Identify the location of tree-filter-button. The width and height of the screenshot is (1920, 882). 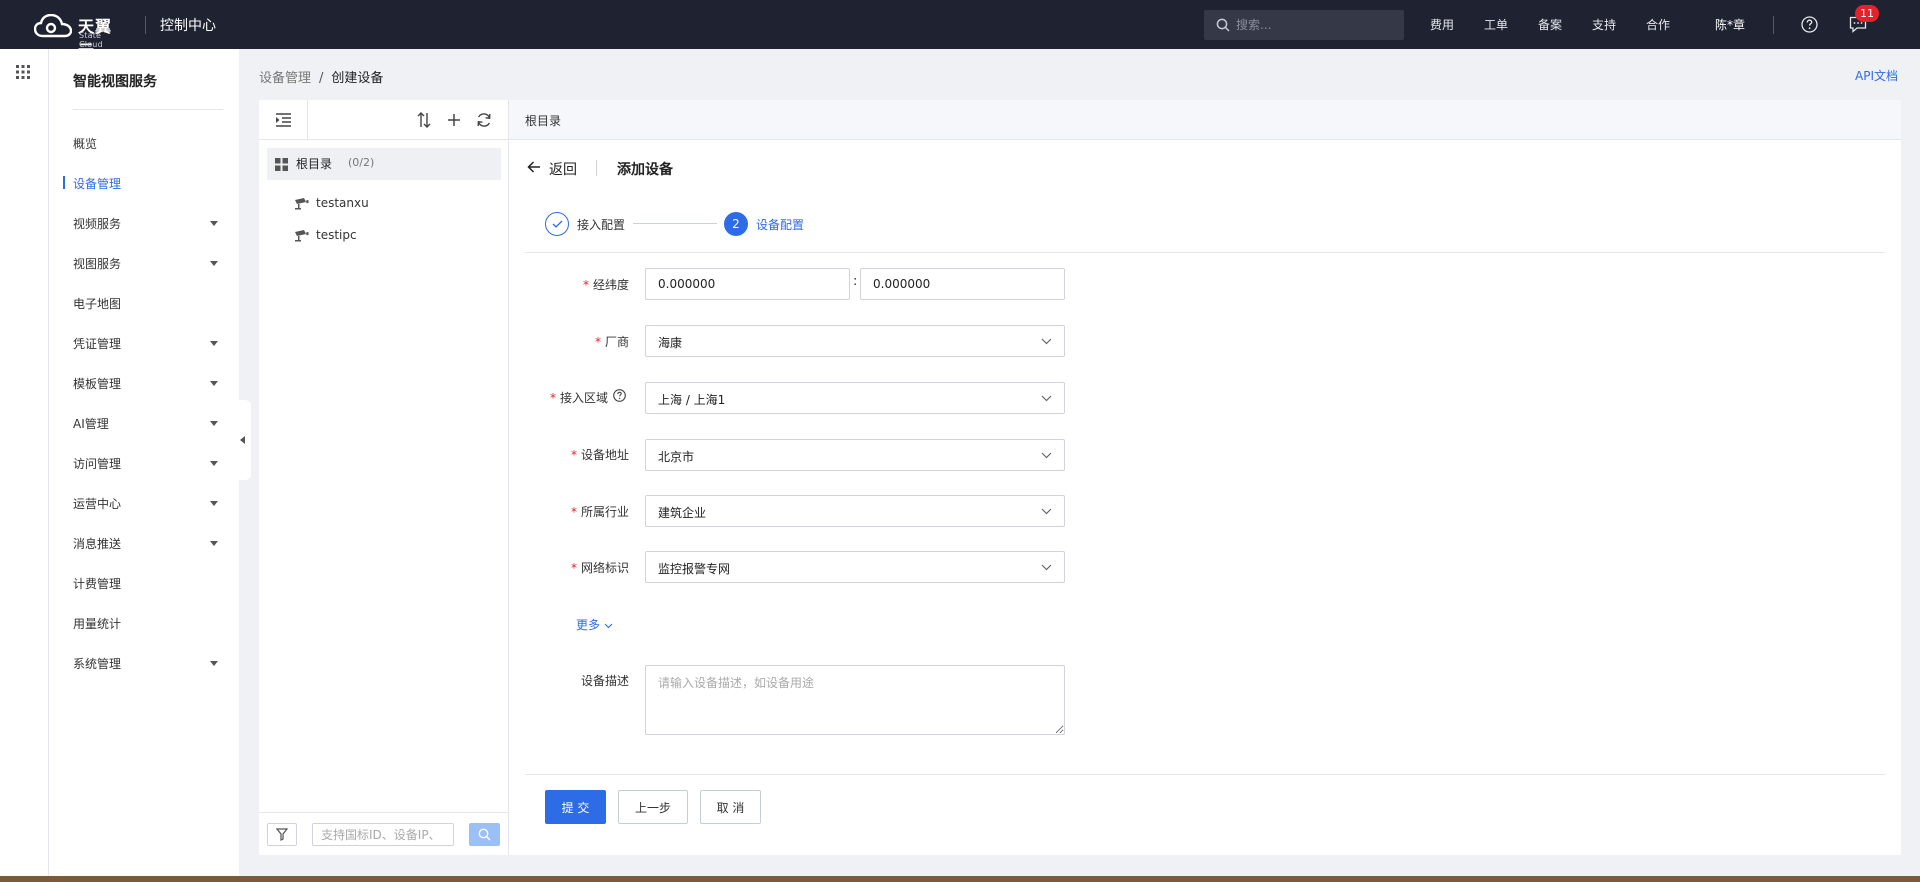
(282, 834).